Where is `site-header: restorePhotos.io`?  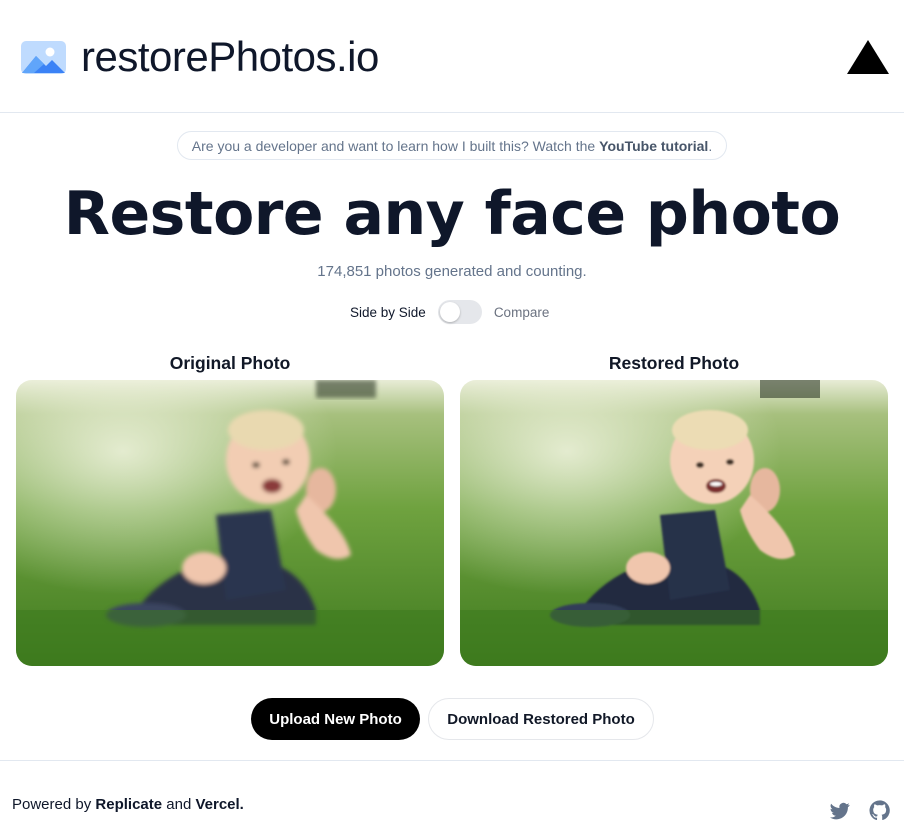
site-header: restorePhotos.io is located at coordinates (452, 56).